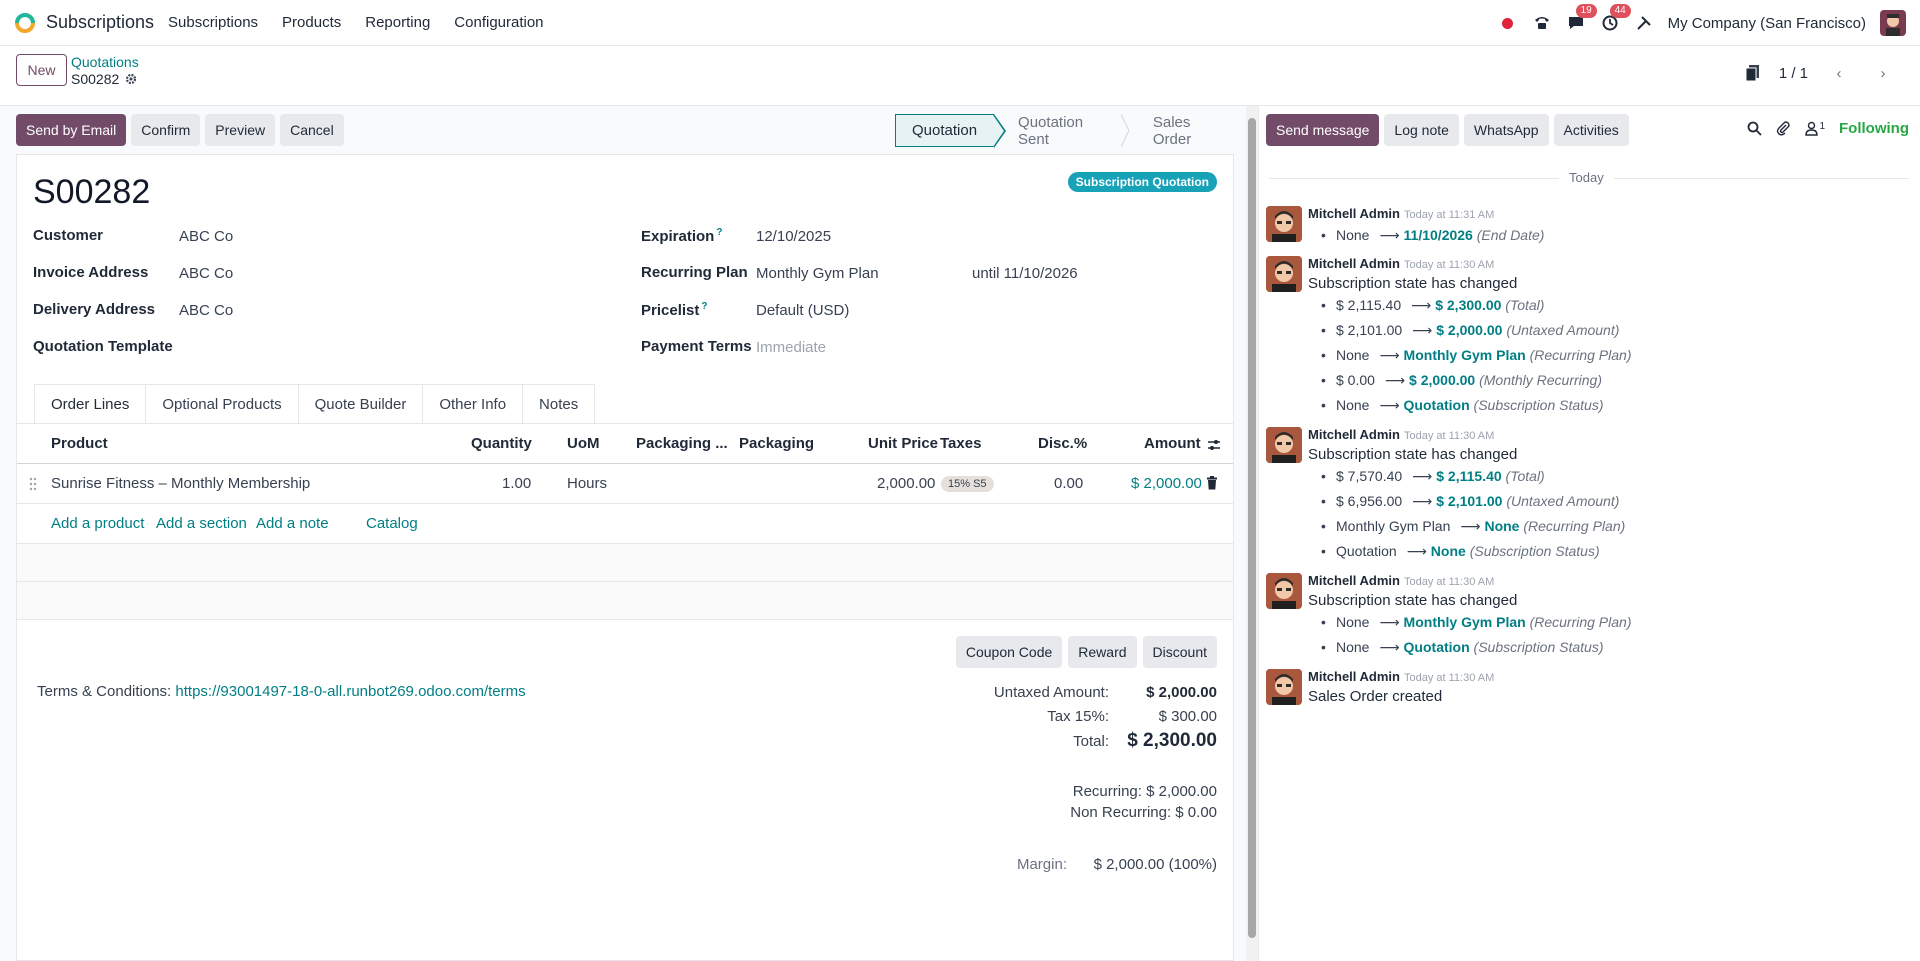 The width and height of the screenshot is (1920, 961). What do you see at coordinates (100, 22) in the screenshot?
I see `app-name: Subscriptions` at bounding box center [100, 22].